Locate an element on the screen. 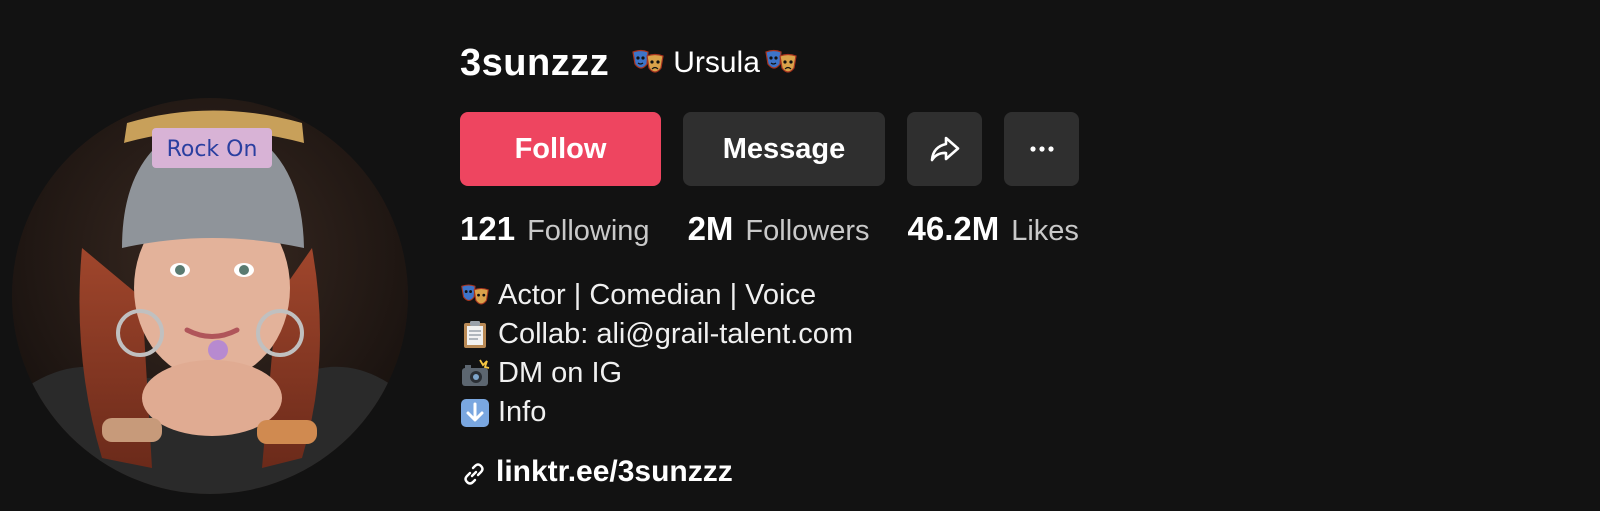 The height and width of the screenshot is (511, 1600). bio-line: DM on IG is located at coordinates (656, 373).